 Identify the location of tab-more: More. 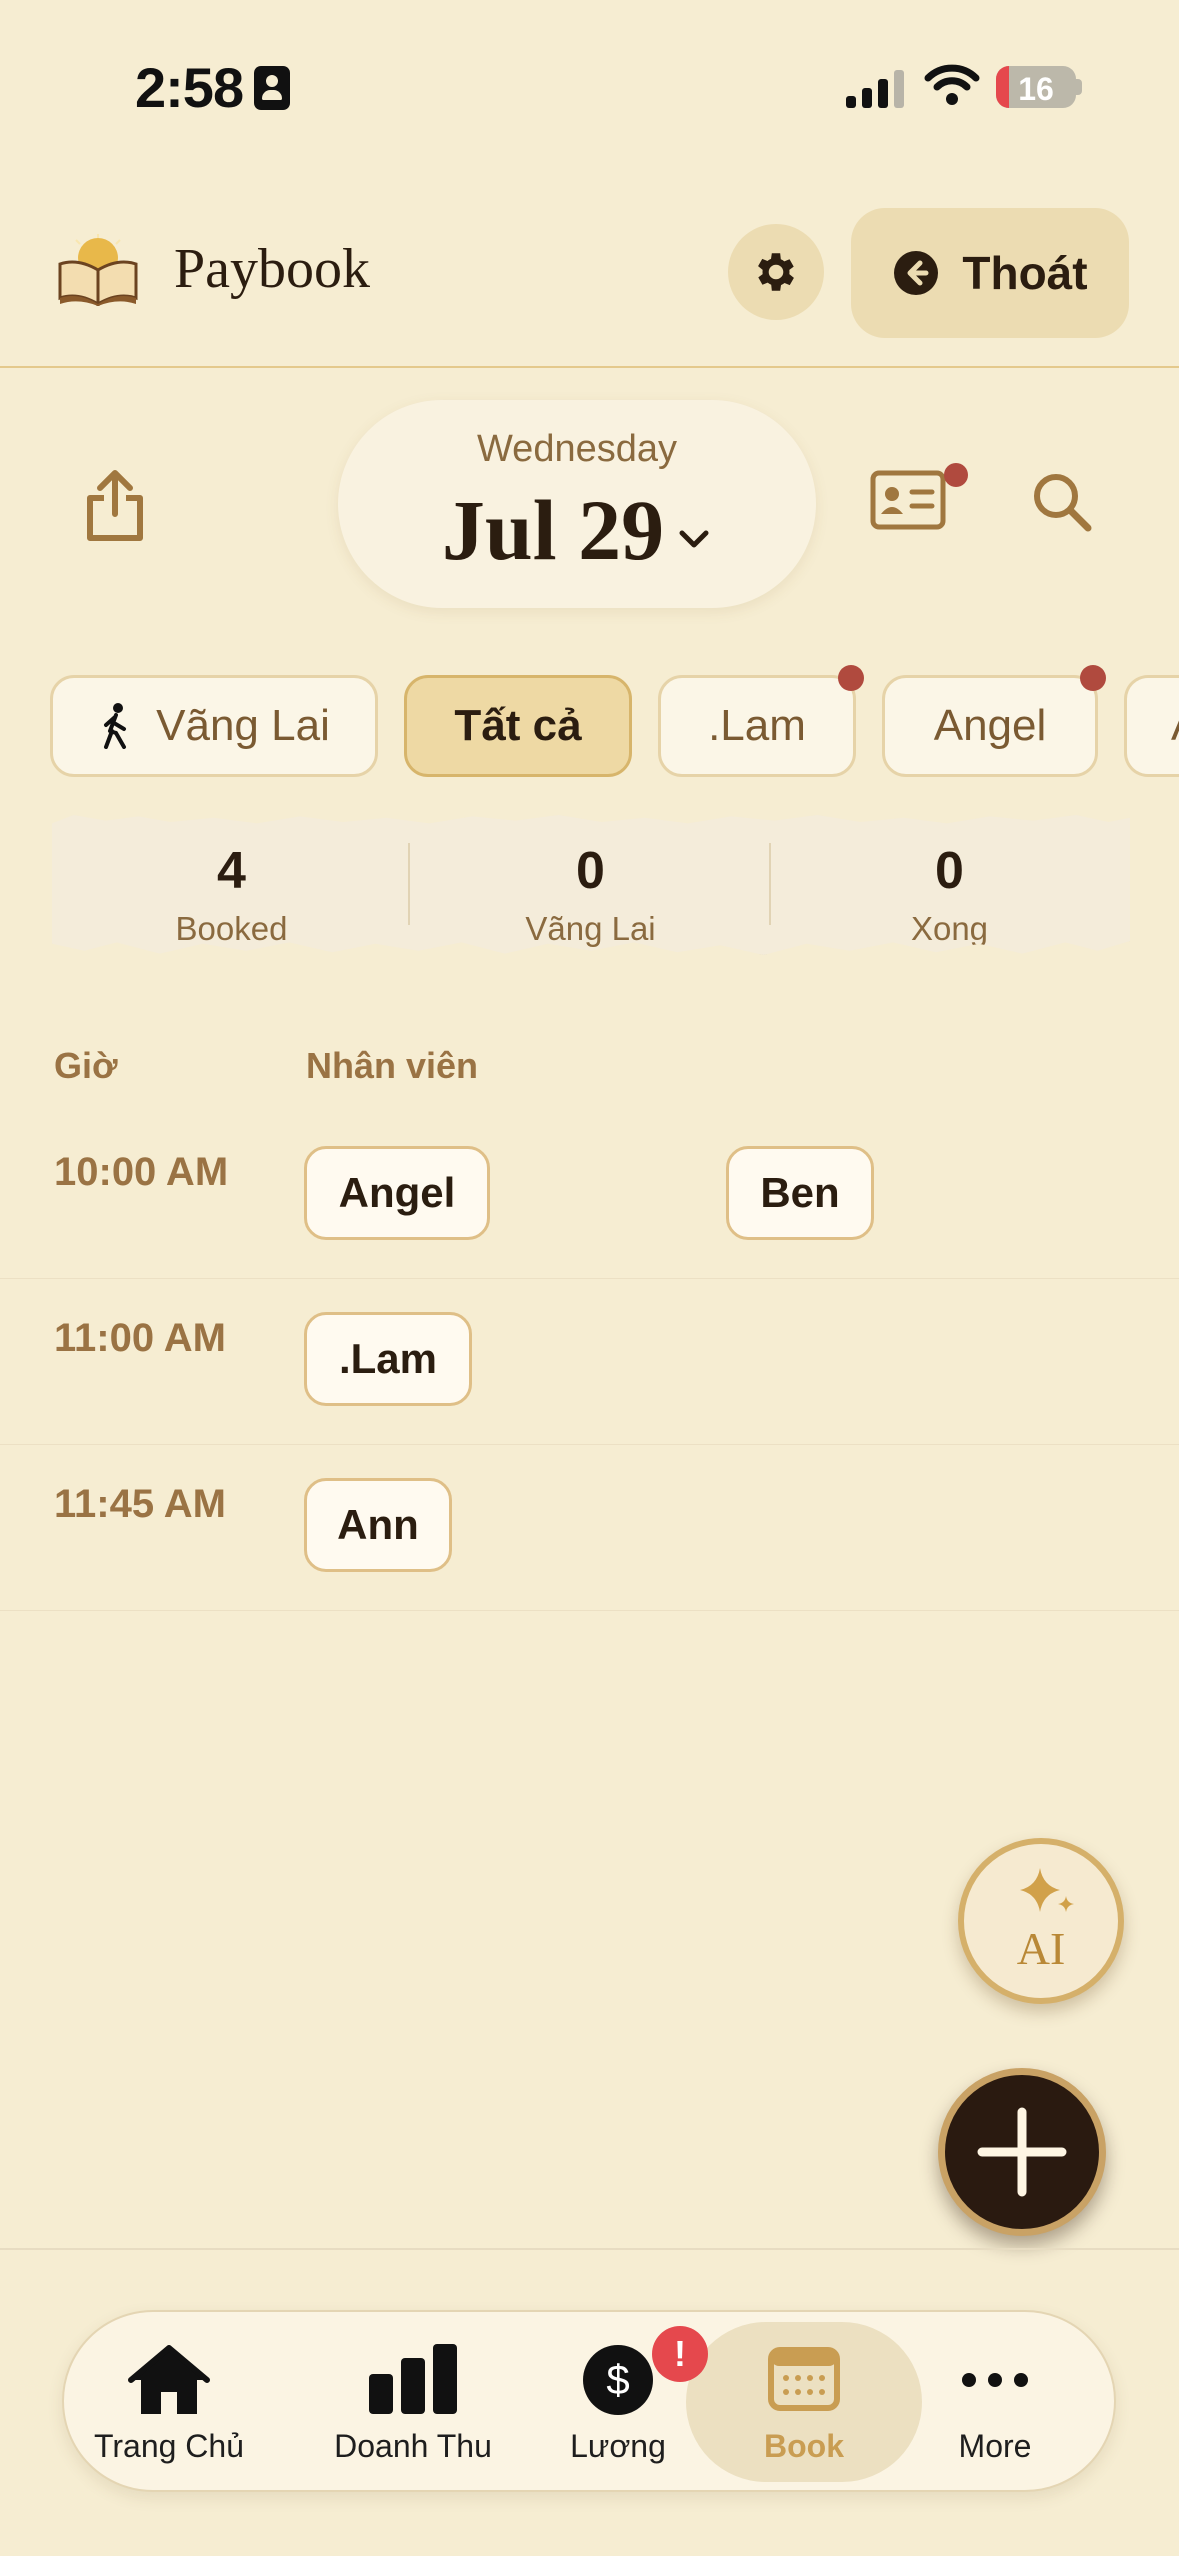
(995, 2403).